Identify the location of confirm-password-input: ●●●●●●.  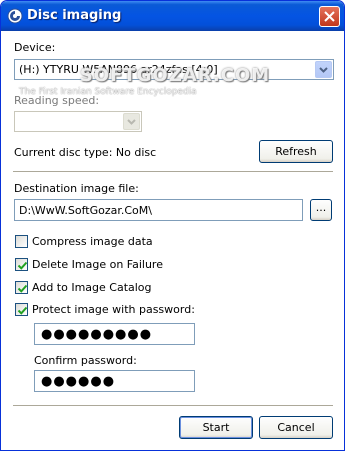
(114, 381).